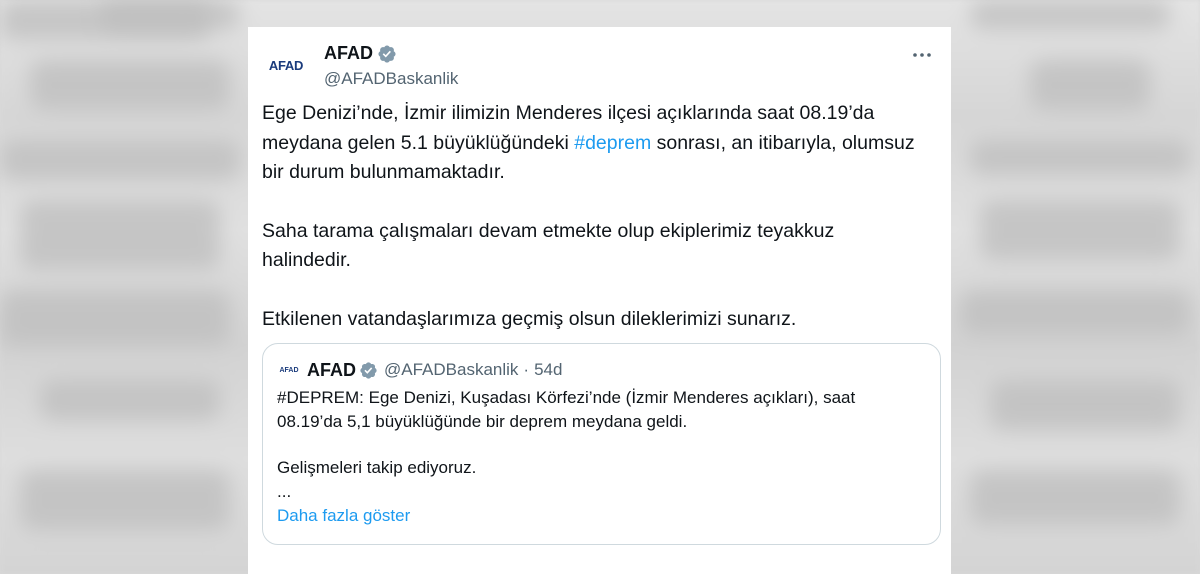 This screenshot has height=574, width=1200. I want to click on more-dots-icon, so click(922, 55).